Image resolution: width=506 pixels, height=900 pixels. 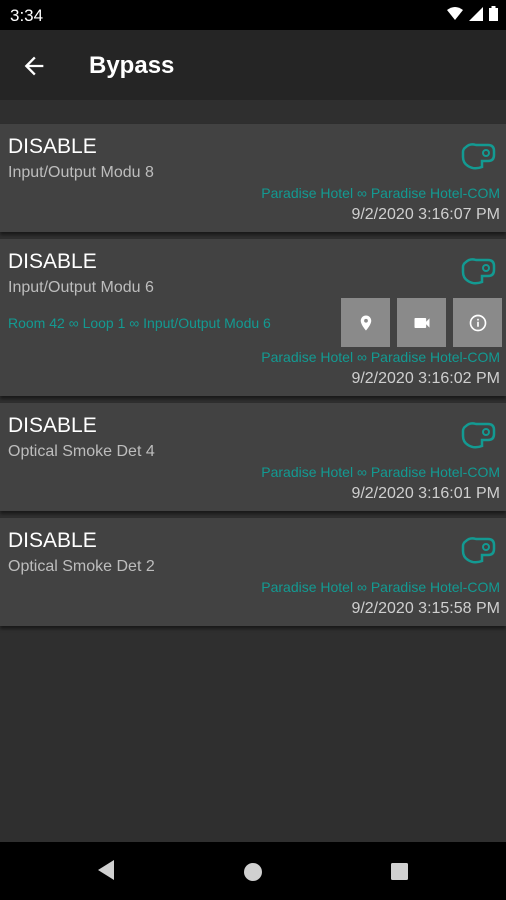 What do you see at coordinates (425, 214) in the screenshot?
I see `item-timestamp: 9/2/2020 3:16:07 PM` at bounding box center [425, 214].